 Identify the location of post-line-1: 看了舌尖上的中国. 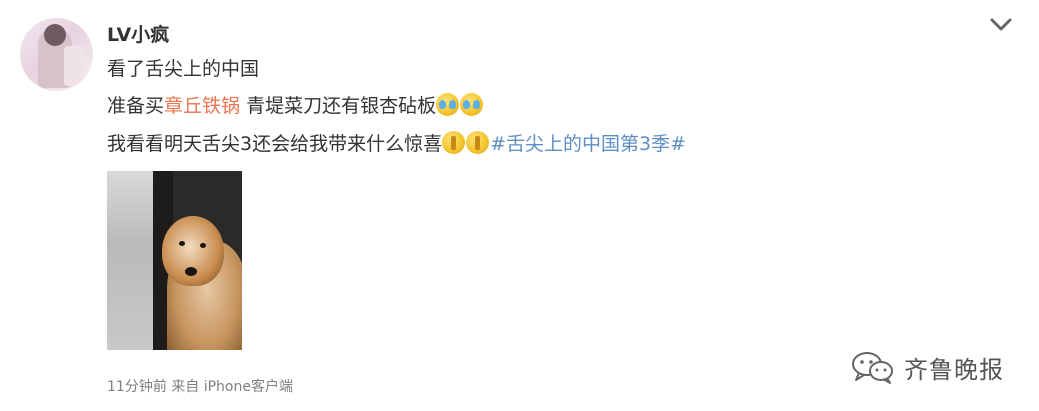
(183, 69).